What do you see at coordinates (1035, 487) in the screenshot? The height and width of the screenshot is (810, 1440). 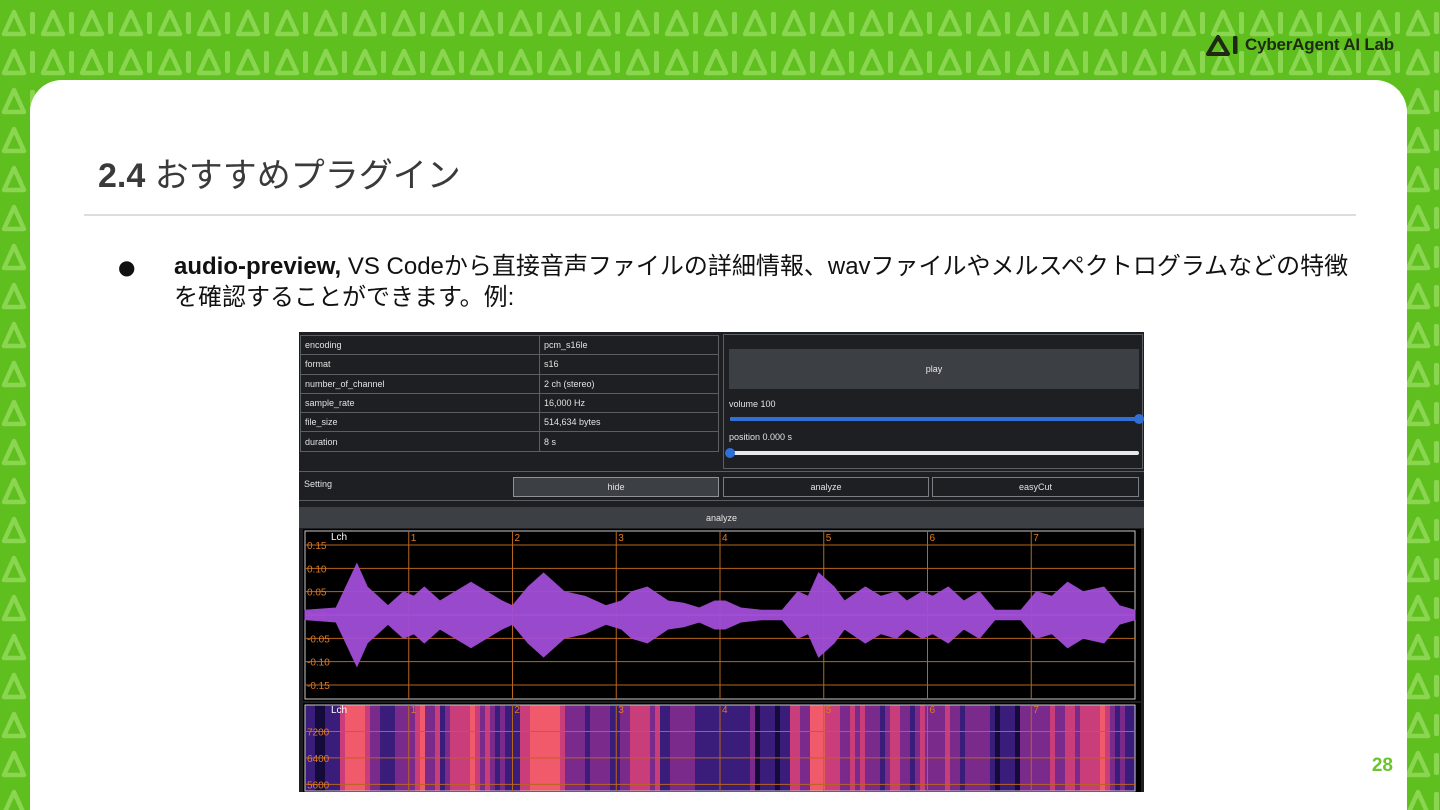 I see `easycut-button: easyCut` at bounding box center [1035, 487].